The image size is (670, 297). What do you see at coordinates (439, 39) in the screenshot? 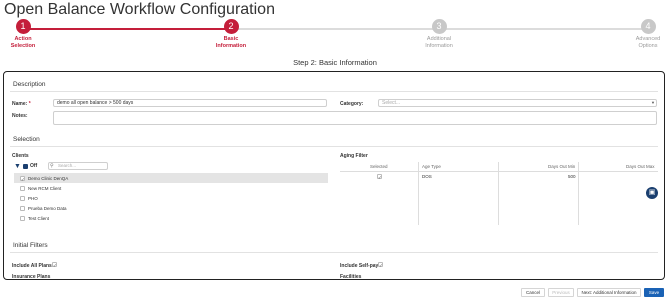
I see `step-label-line1: Additional` at bounding box center [439, 39].